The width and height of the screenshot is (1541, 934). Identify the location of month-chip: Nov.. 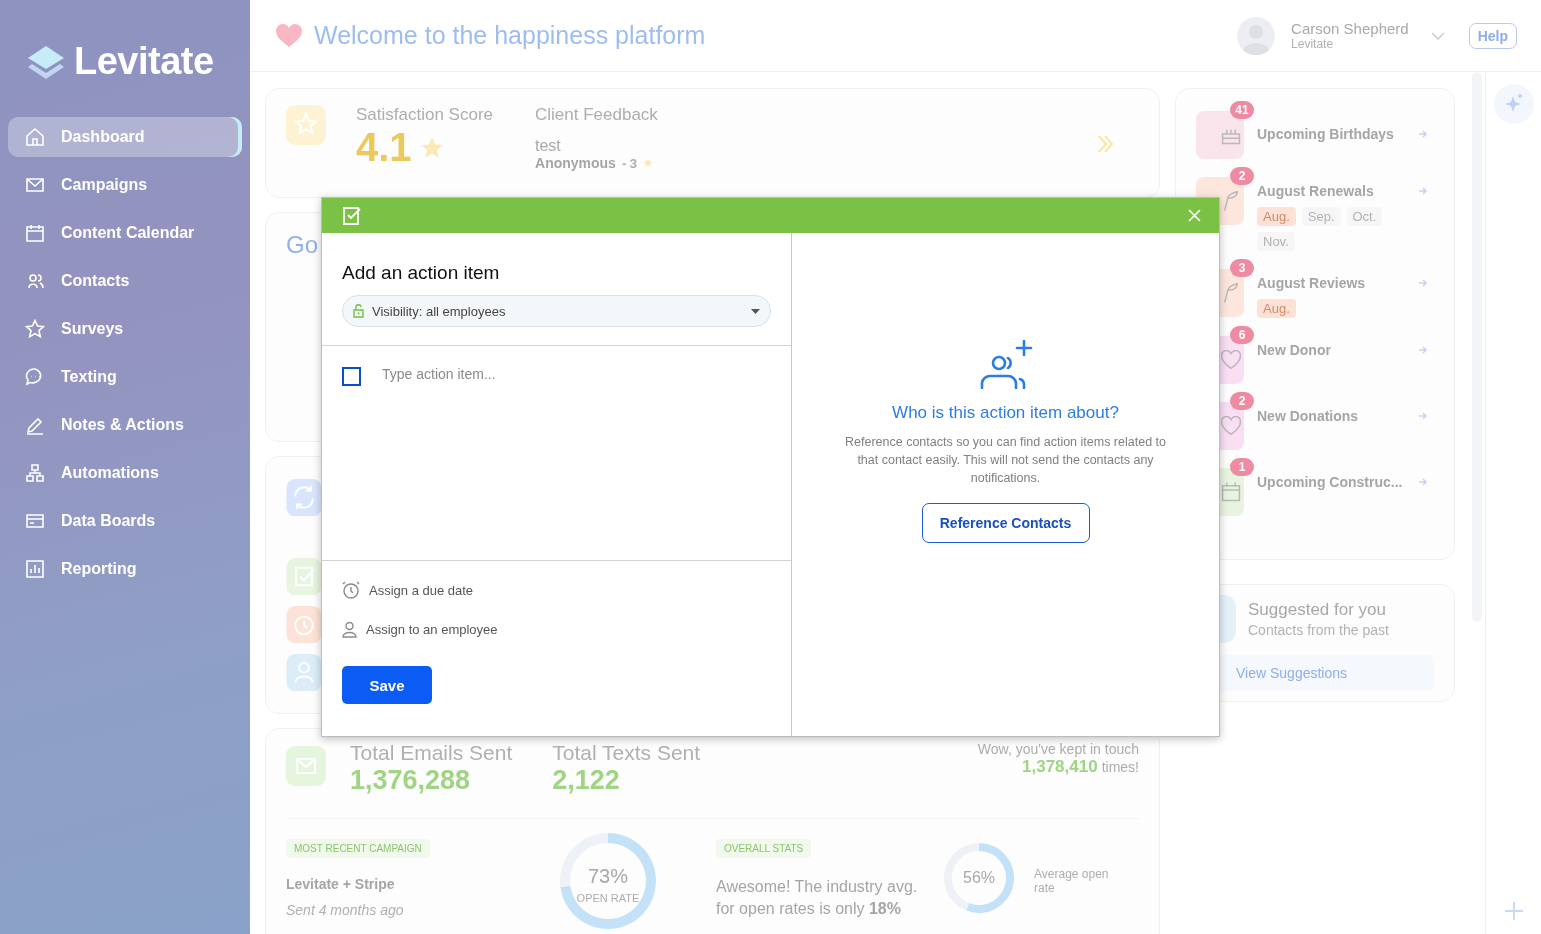
(1276, 241).